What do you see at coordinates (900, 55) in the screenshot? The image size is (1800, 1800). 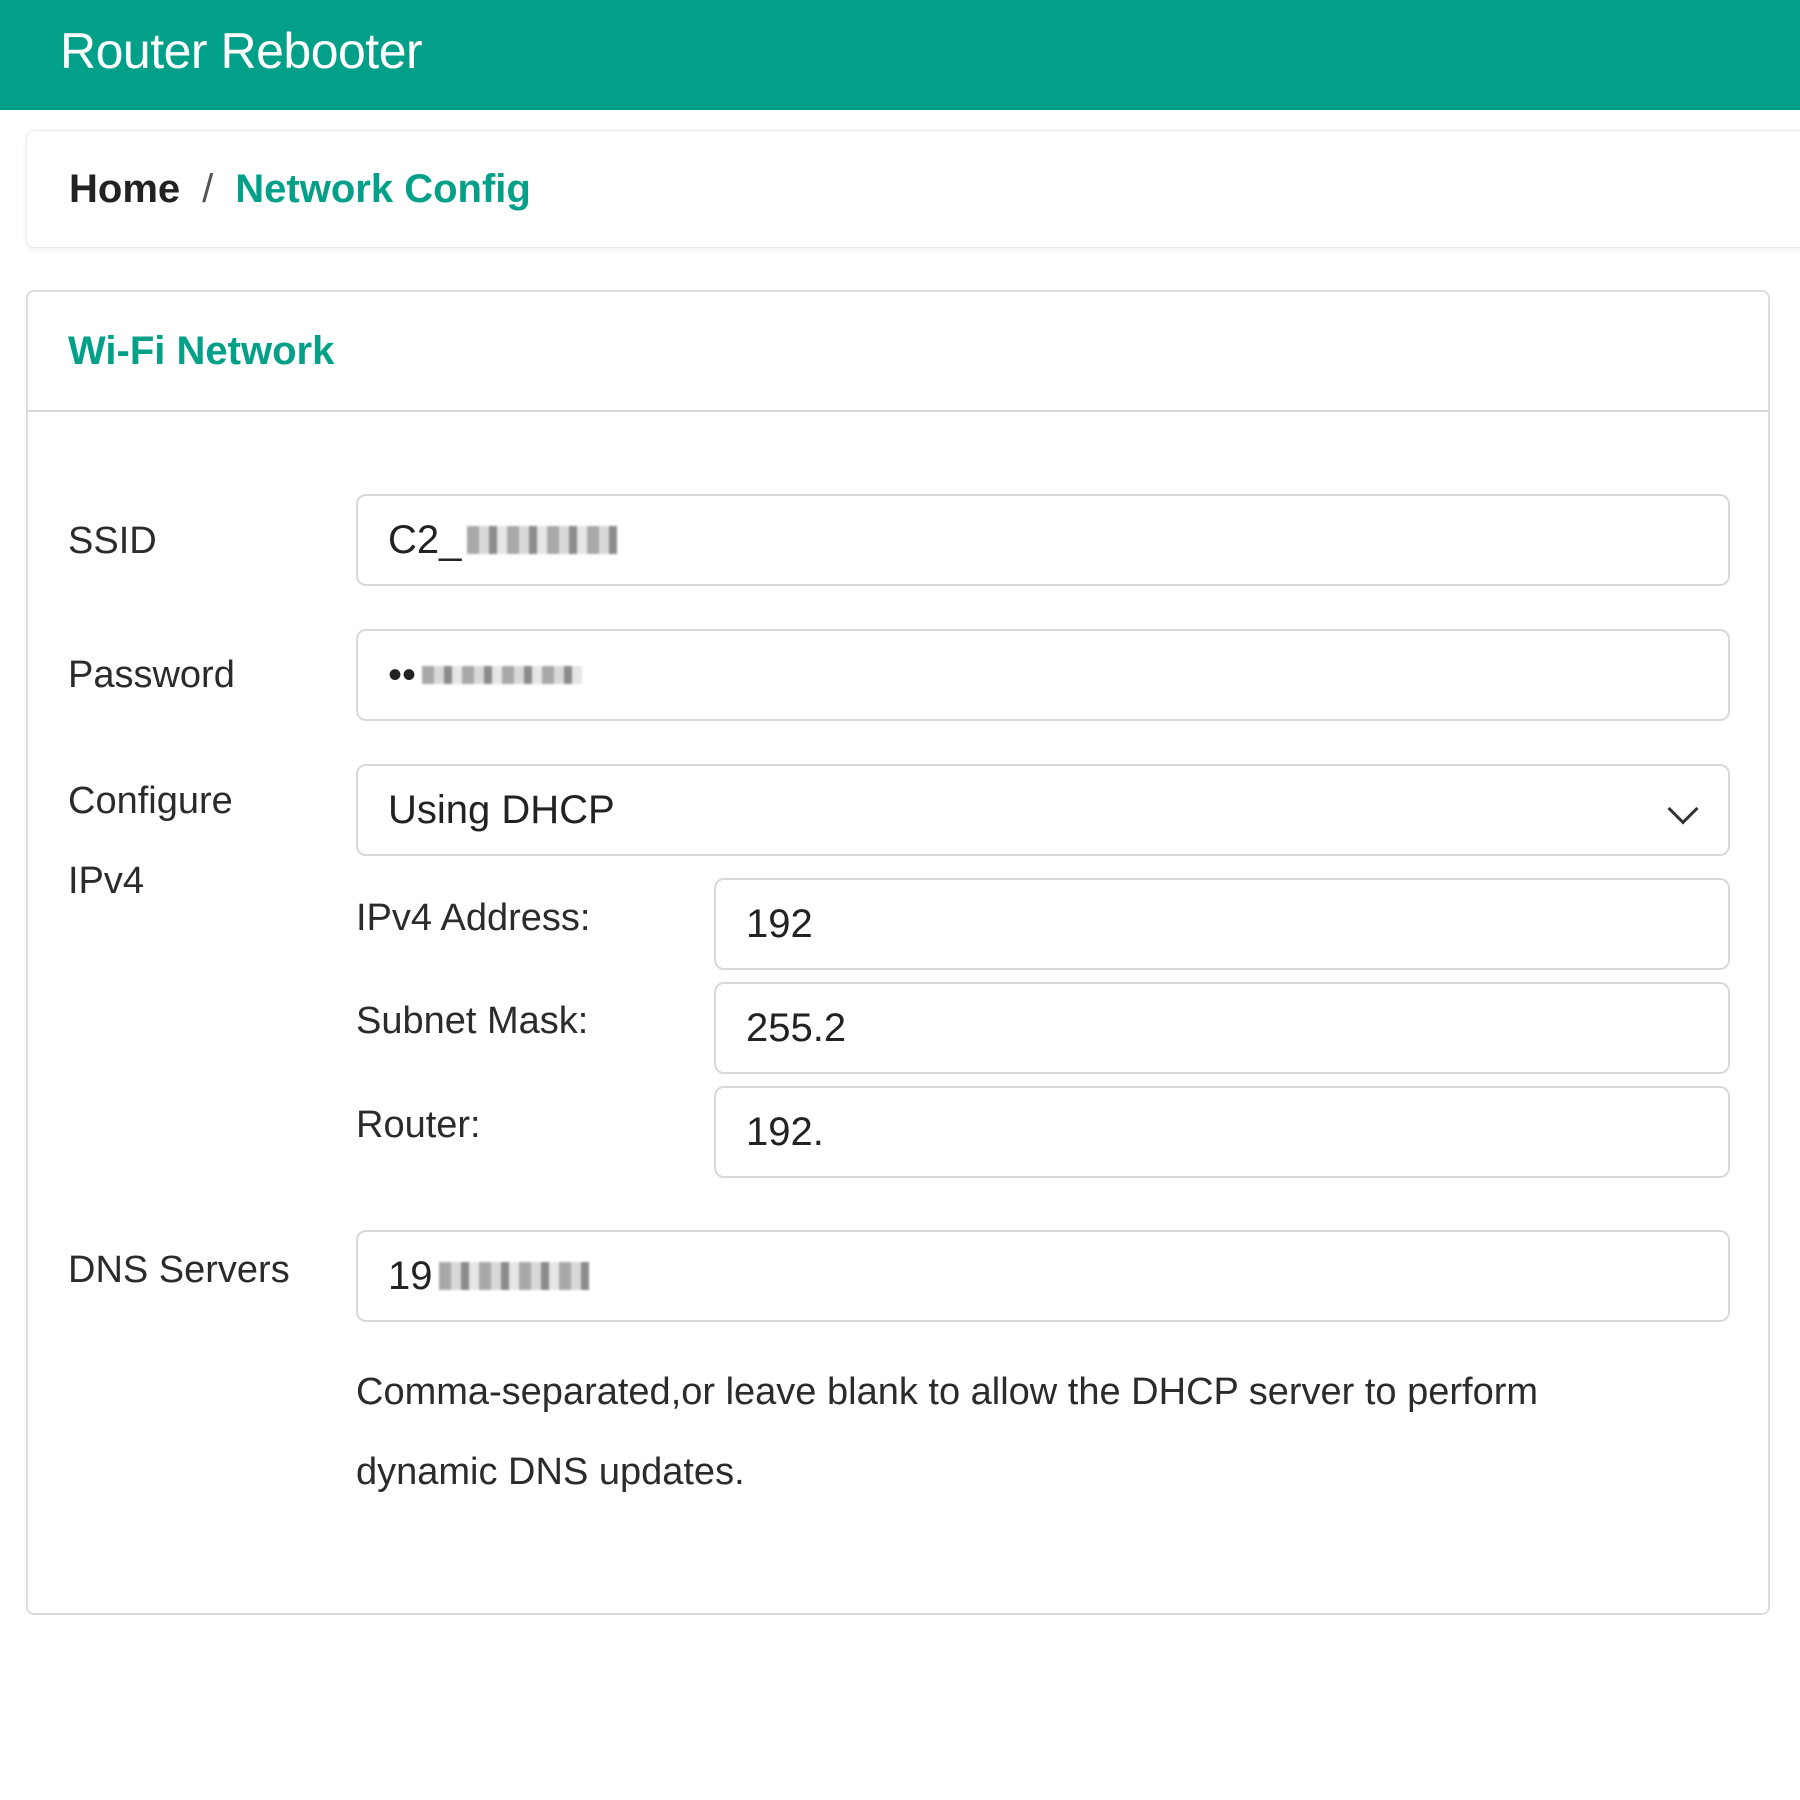 I see `top-bar: Router Rebooter` at bounding box center [900, 55].